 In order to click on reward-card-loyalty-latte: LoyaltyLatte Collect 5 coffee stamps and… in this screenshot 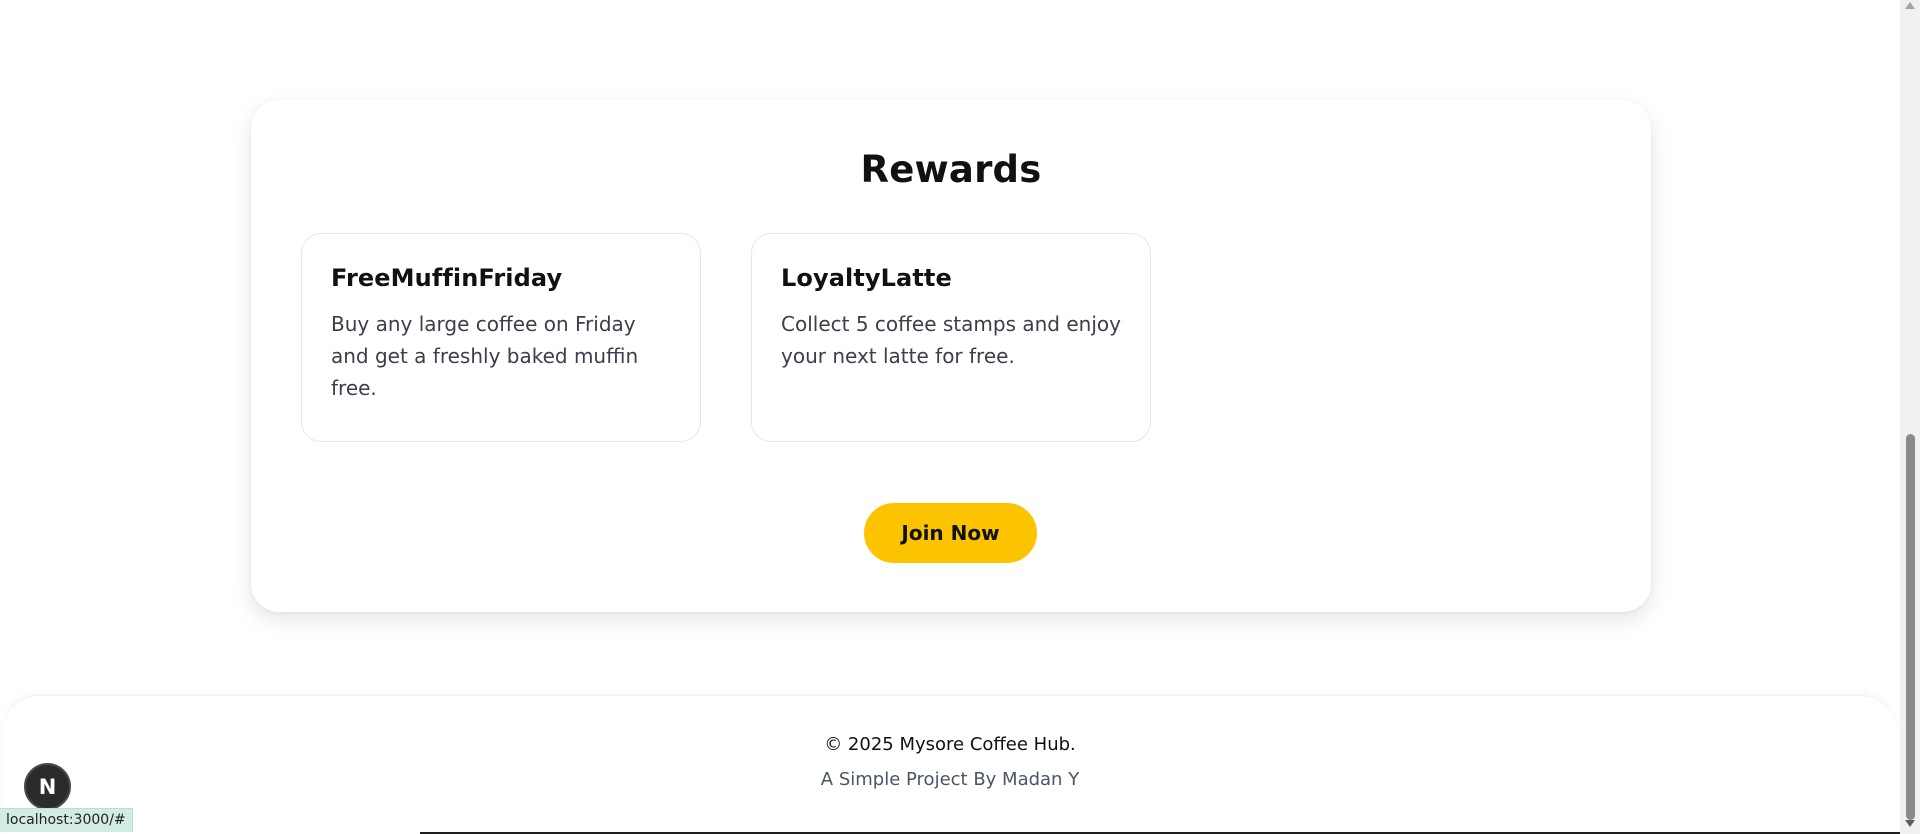, I will do `click(951, 337)`.